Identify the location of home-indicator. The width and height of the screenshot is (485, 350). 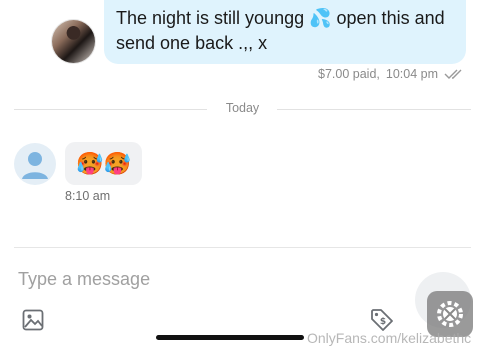
(230, 337).